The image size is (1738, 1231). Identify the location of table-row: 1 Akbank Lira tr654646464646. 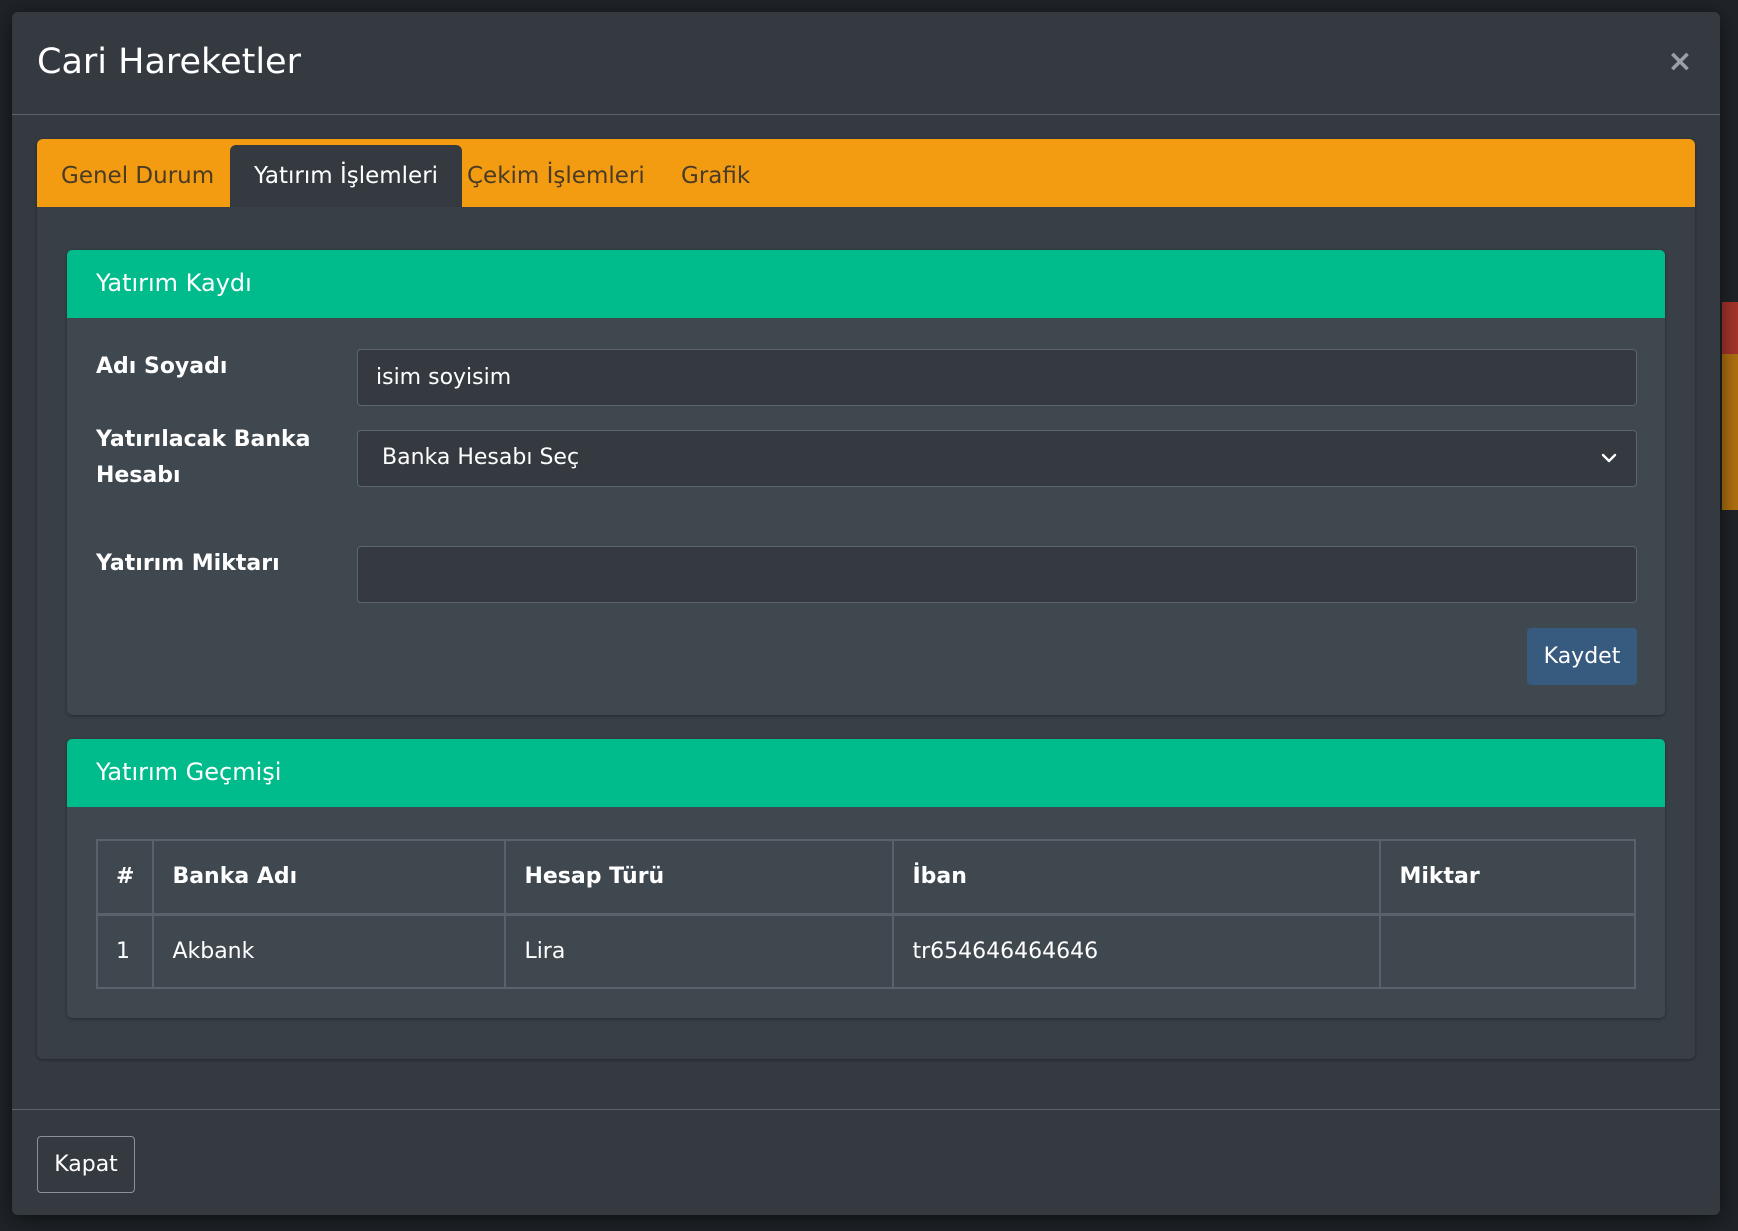
(865, 951).